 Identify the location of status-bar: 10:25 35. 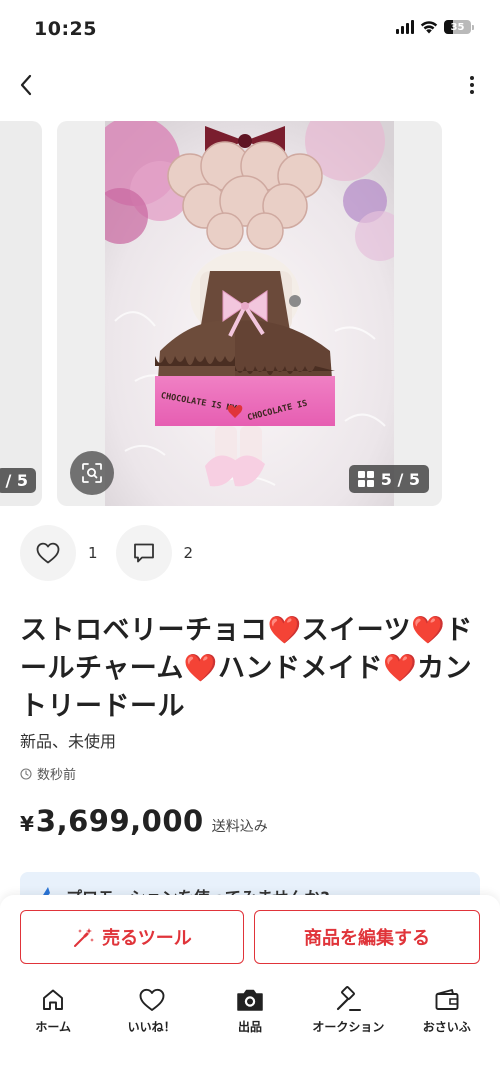
(250, 30).